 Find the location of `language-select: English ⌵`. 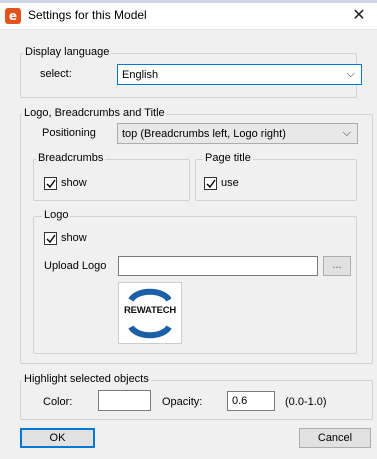

language-select: English ⌵ is located at coordinates (239, 74).